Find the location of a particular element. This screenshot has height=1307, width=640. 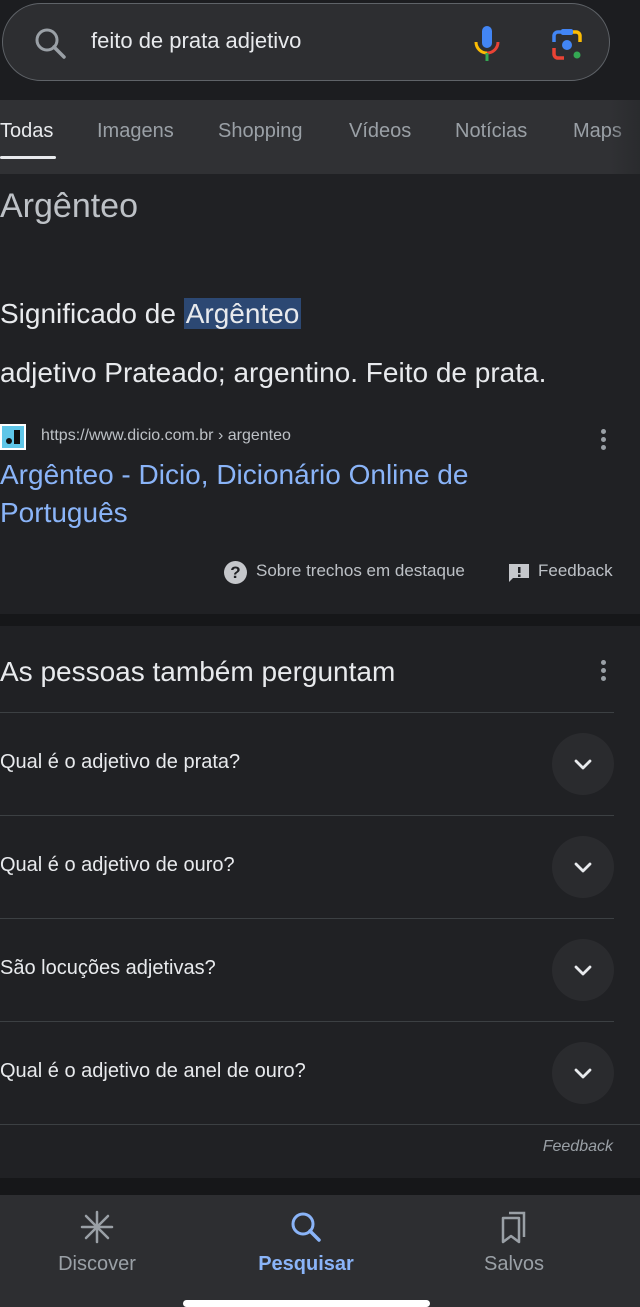

source-line: https://www.dicio.com.br › argenteo is located at coordinates (320, 437).